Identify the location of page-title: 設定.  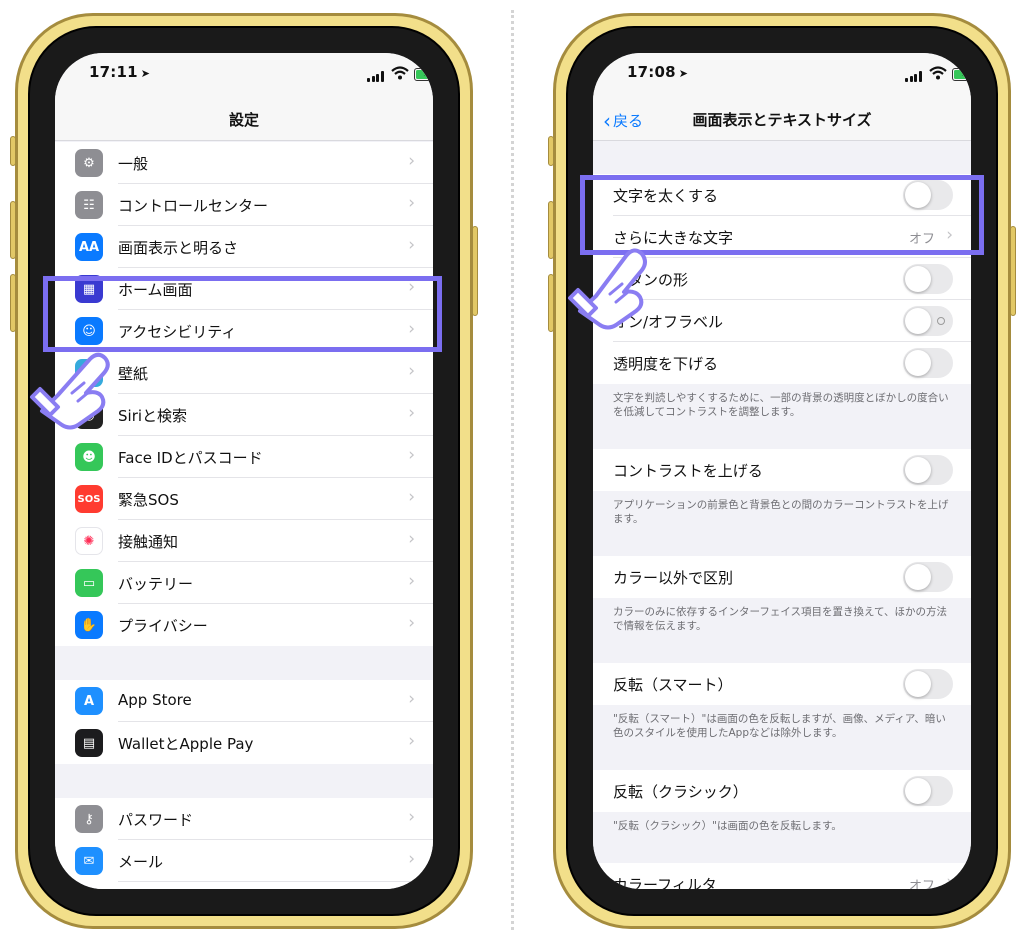
(243, 120).